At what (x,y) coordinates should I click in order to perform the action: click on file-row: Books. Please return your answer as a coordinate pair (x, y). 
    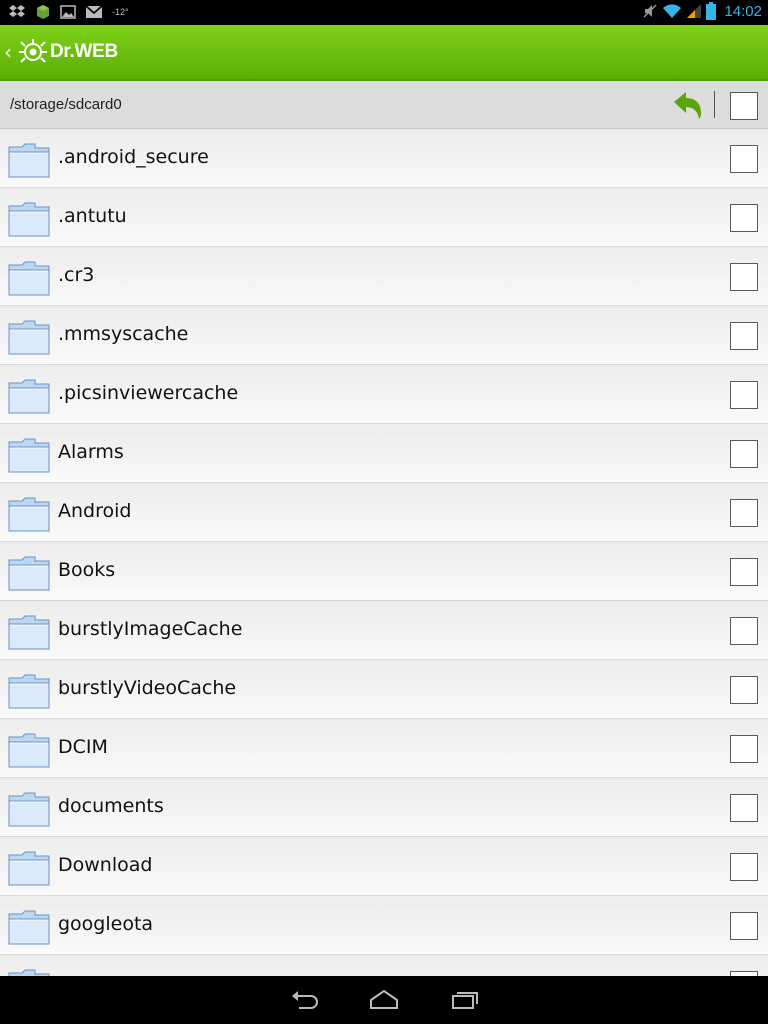
    Looking at the image, I should click on (384, 571).